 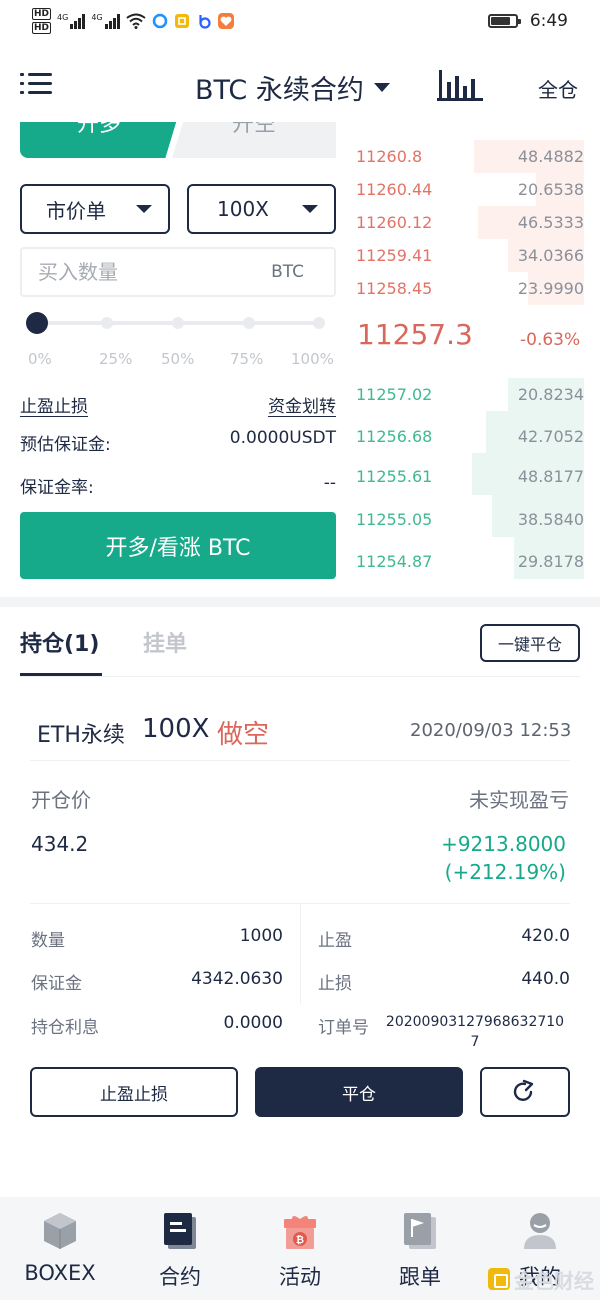 I want to click on tab-positions: 持仓(1), so click(x=59, y=642).